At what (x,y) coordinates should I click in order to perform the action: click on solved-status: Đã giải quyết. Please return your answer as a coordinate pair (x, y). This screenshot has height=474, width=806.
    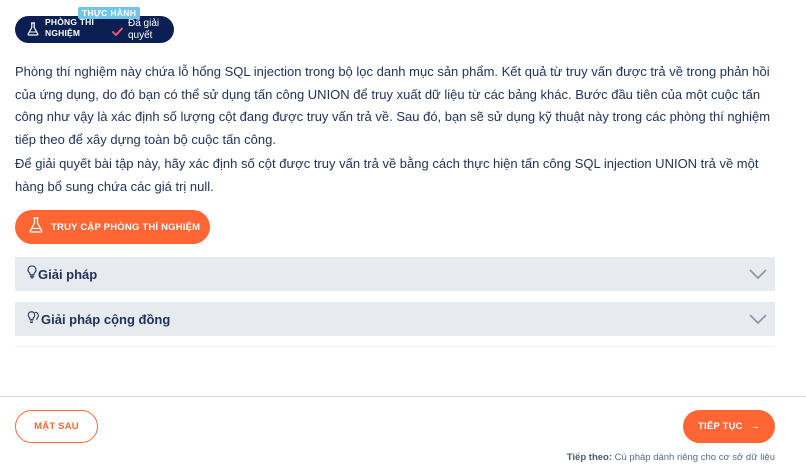
    Looking at the image, I should click on (144, 29).